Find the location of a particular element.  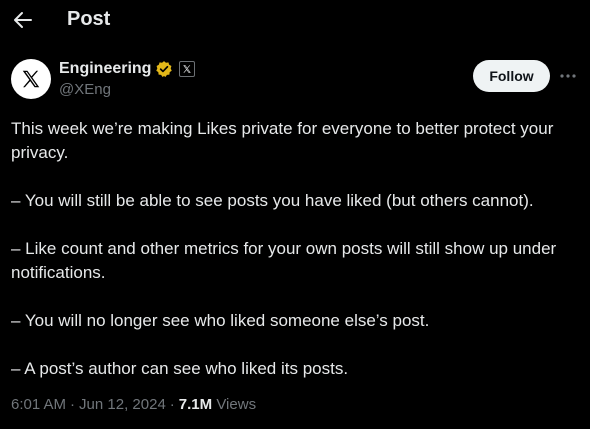

post-time: 6:01 AM is located at coordinates (38, 404).